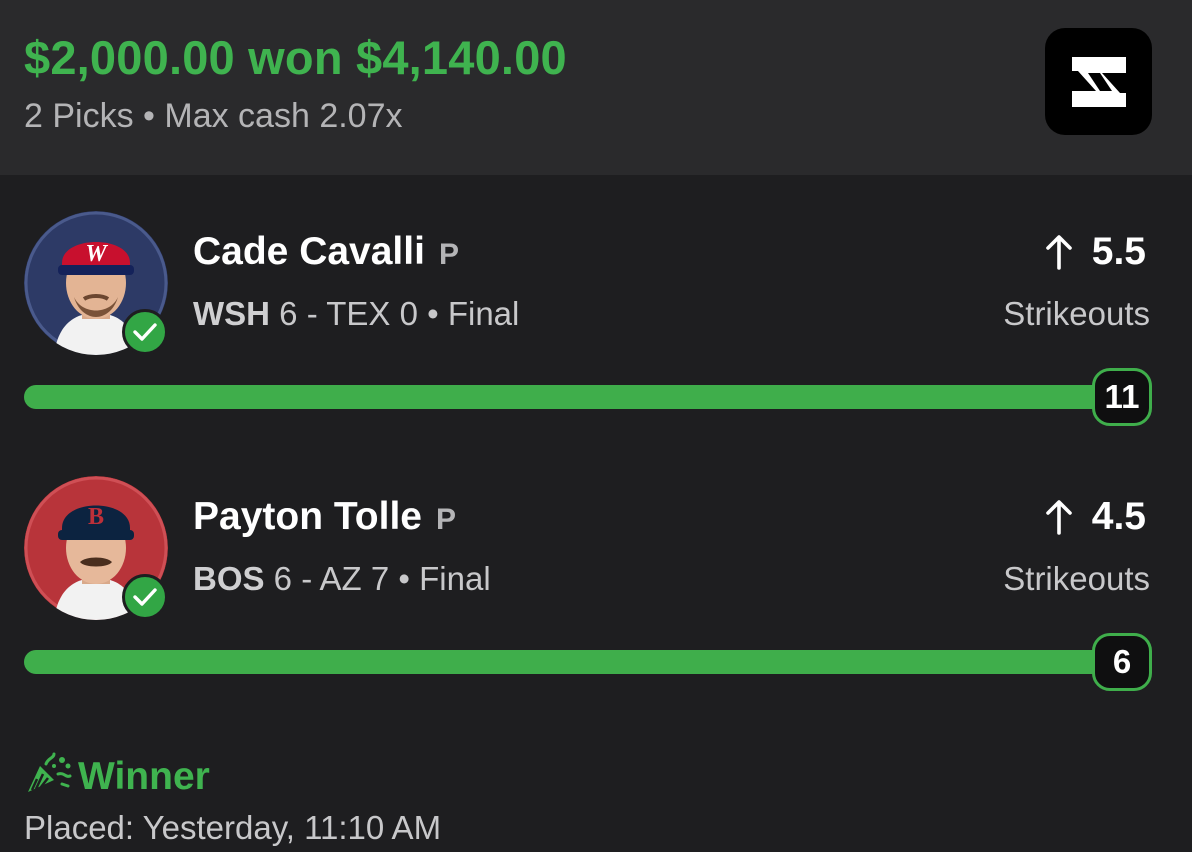  I want to click on team-abbr: WSH, so click(231, 313).